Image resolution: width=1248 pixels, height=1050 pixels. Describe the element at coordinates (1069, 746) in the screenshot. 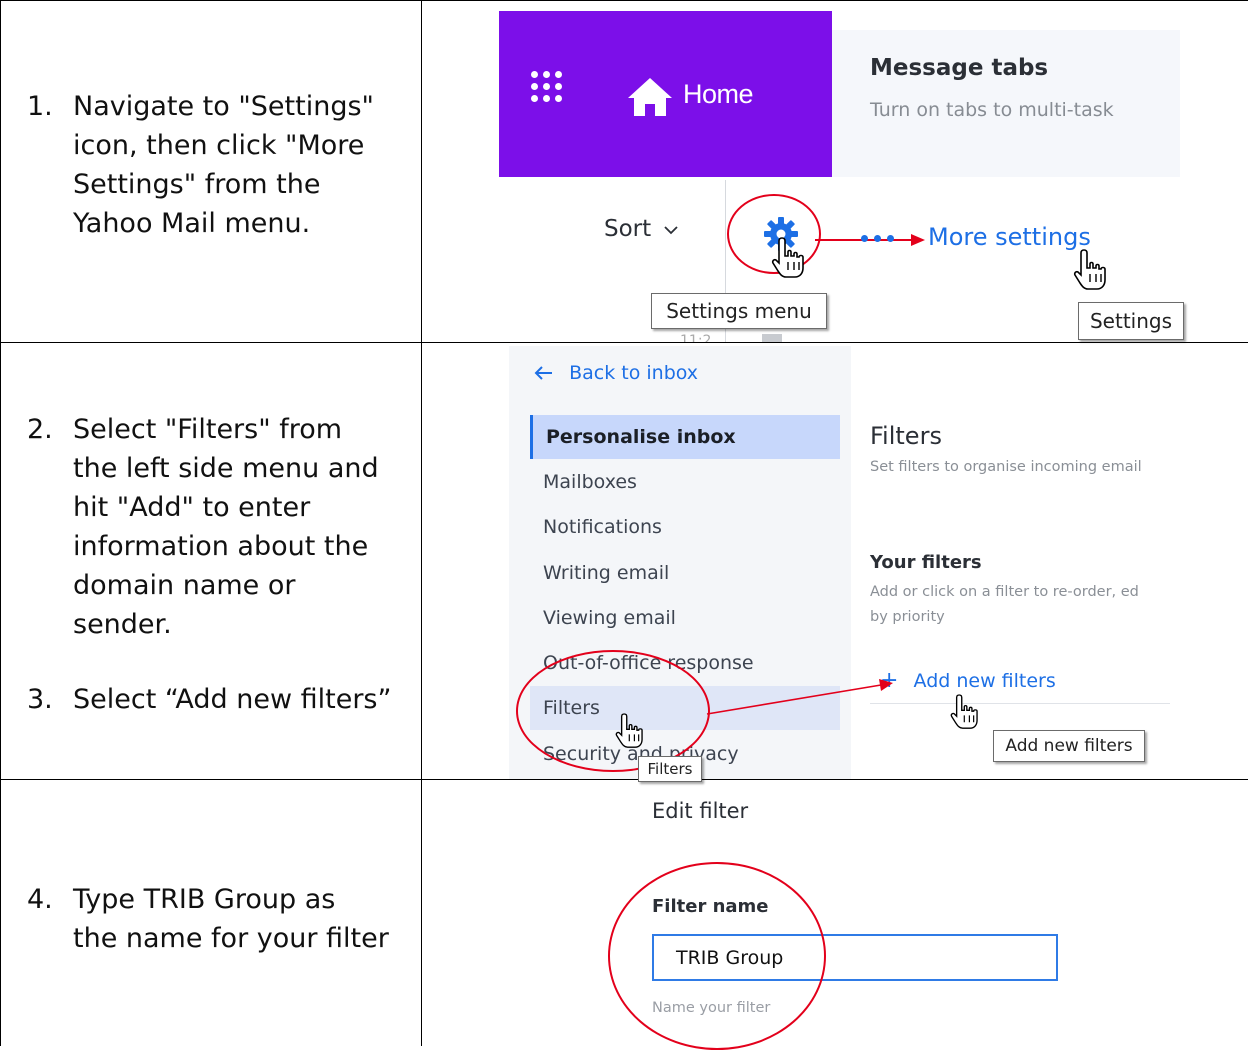

I see `add-new-filters-tooltip: Add new filters` at that location.